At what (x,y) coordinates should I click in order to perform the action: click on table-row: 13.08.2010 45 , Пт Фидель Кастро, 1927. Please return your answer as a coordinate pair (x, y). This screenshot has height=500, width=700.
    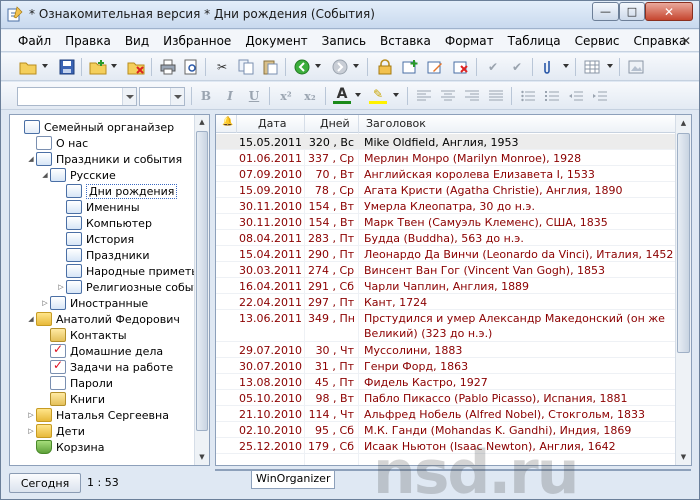
    Looking at the image, I should click on (446, 382).